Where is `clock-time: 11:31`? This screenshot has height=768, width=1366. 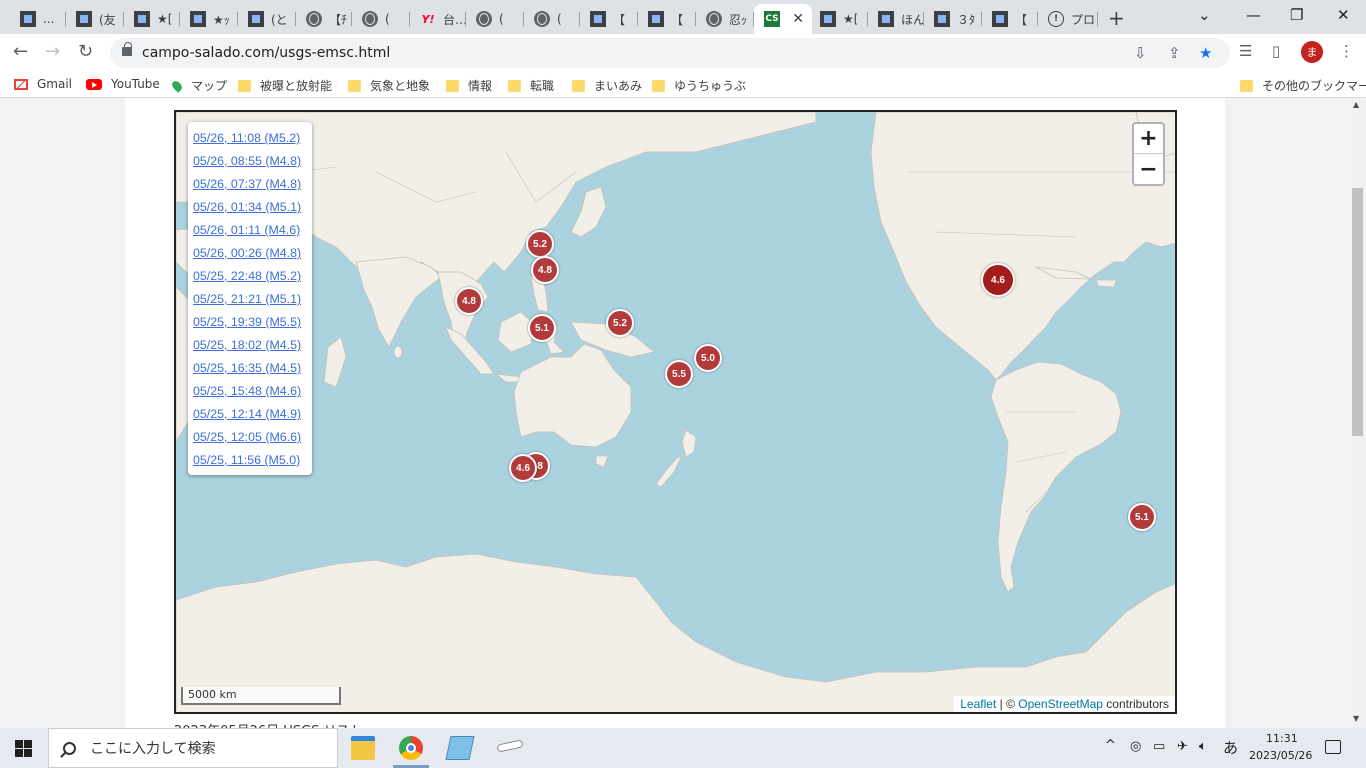 clock-time: 11:31 is located at coordinates (1282, 738).